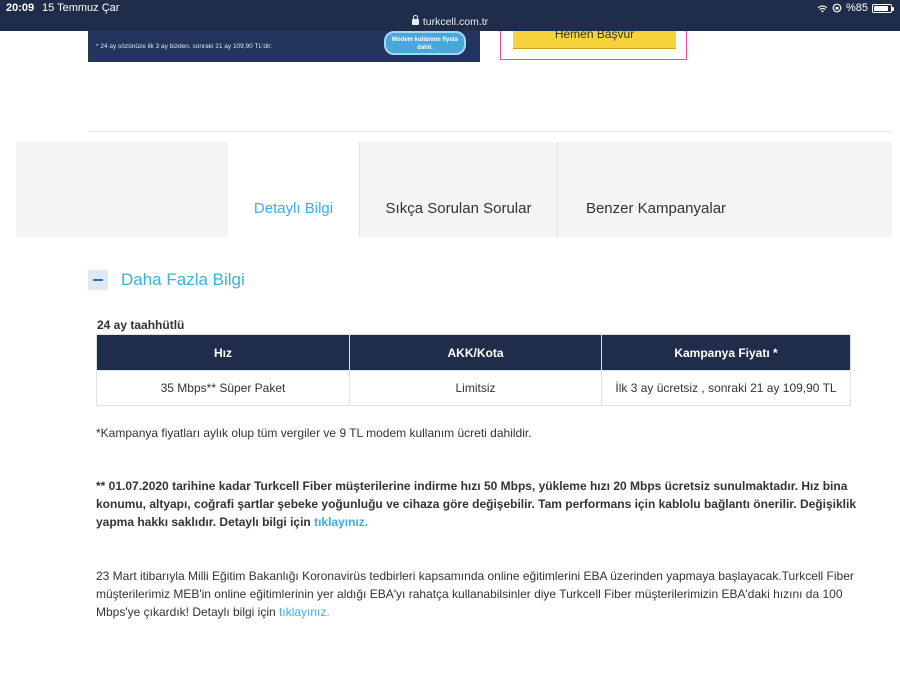 This screenshot has height=675, width=900. What do you see at coordinates (455, 22) in the screenshot?
I see `address-url: turkcell.com.tr` at bounding box center [455, 22].